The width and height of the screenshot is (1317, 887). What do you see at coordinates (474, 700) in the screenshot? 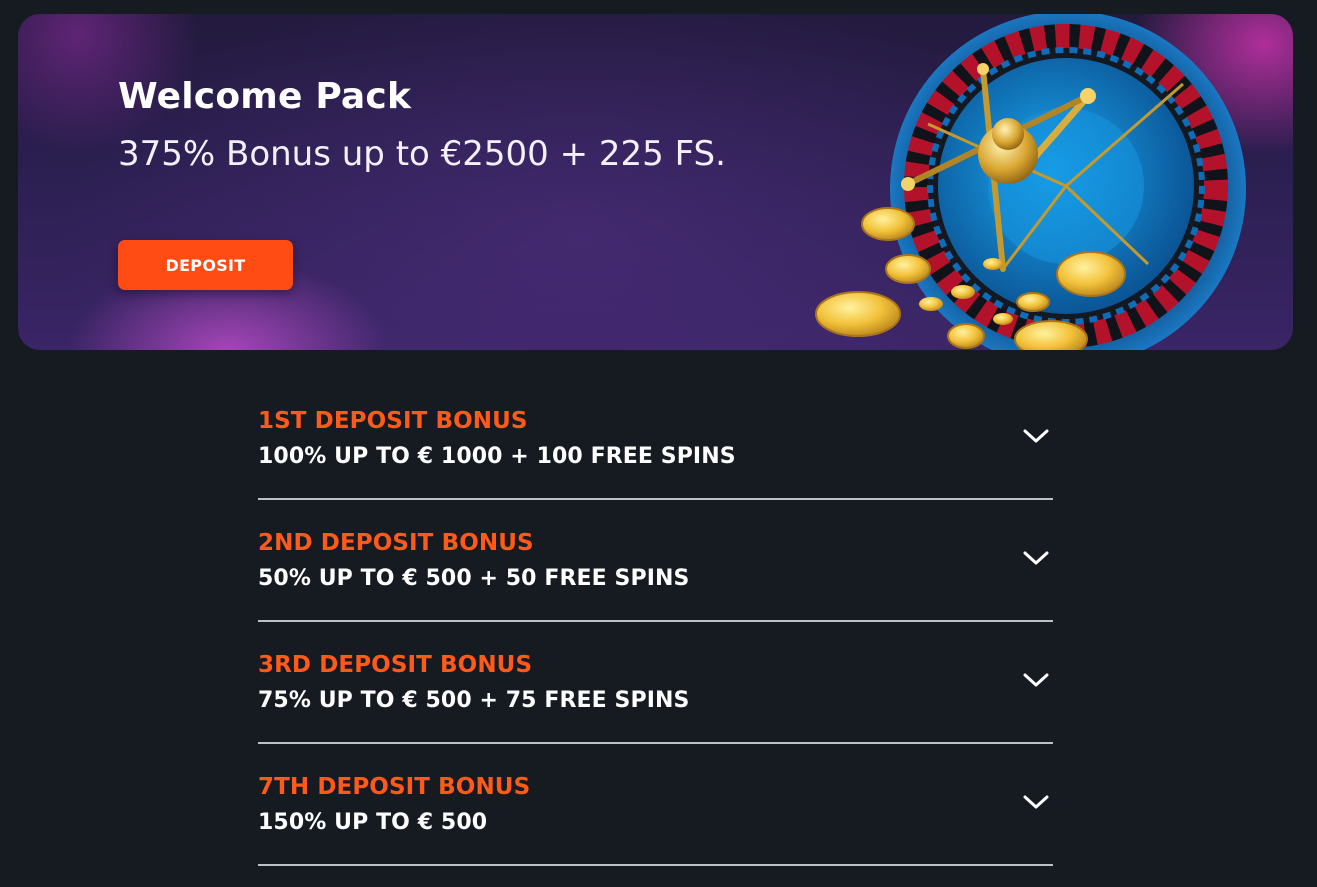
I see `bonus-description: 75% UP TO € 500 + 75 FREE SPINS` at bounding box center [474, 700].